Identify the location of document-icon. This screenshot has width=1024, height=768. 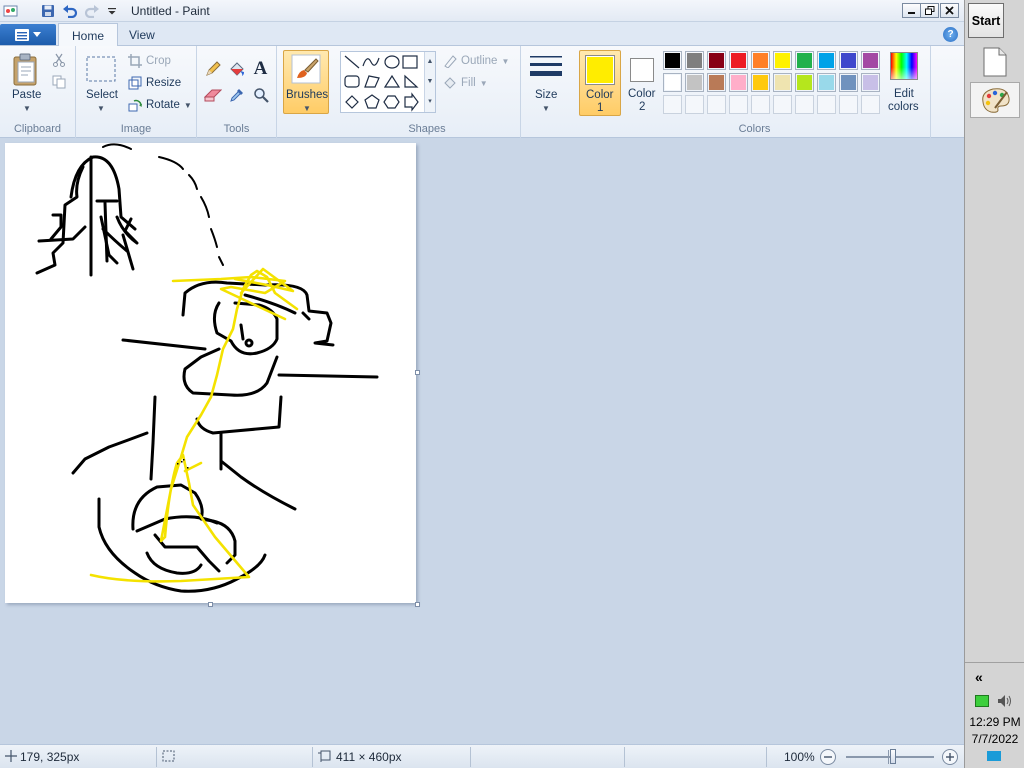
(995, 62).